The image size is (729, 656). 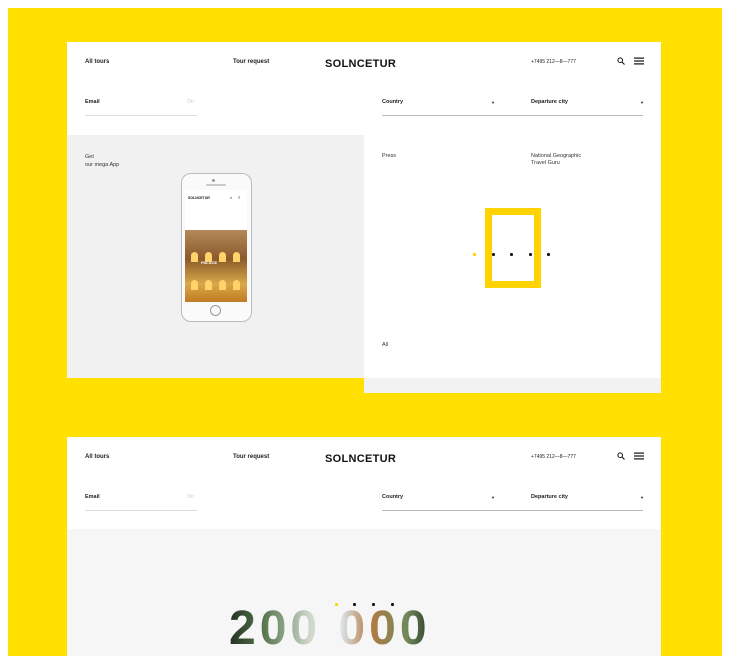 What do you see at coordinates (216, 266) in the screenshot?
I see `colosseum-image: PALACE` at bounding box center [216, 266].